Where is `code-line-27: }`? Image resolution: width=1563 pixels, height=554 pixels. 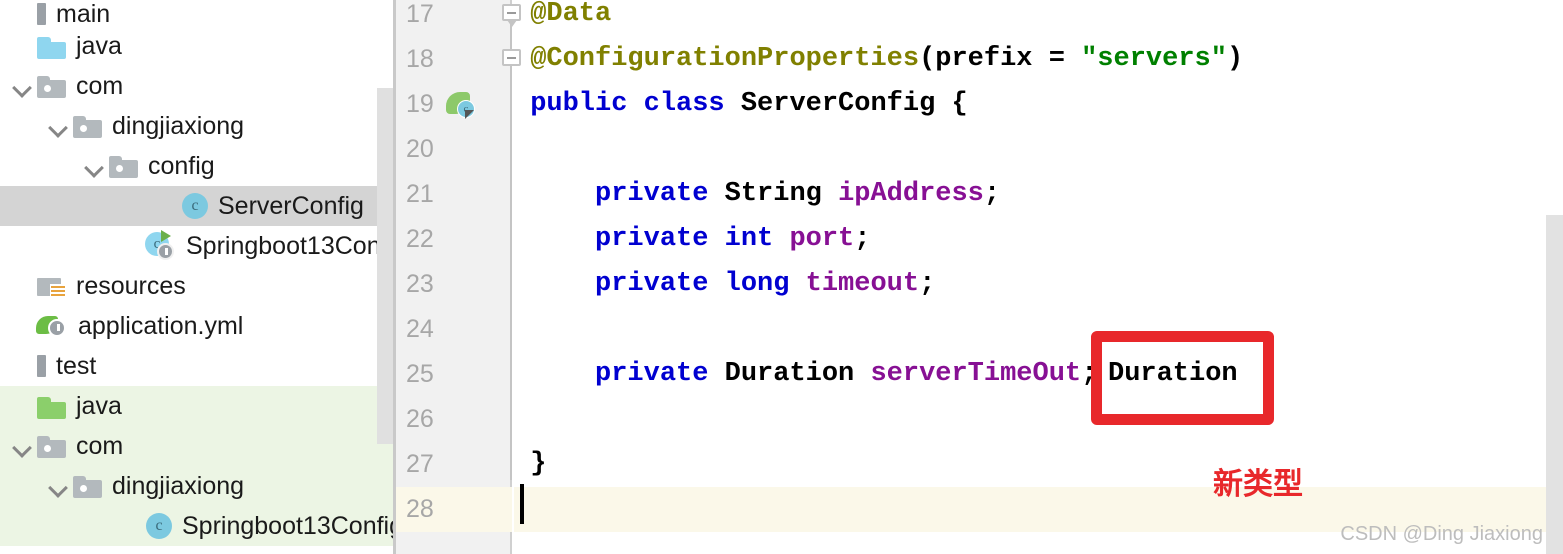 code-line-27: } is located at coordinates (1038, 464).